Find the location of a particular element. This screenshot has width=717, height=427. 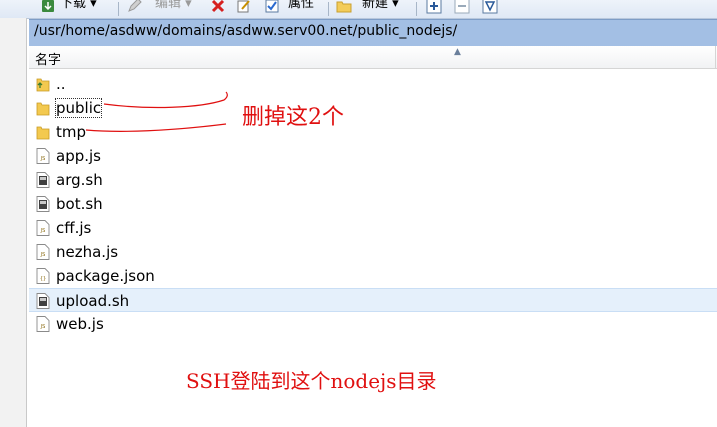

properties-icon is located at coordinates (272, 7).